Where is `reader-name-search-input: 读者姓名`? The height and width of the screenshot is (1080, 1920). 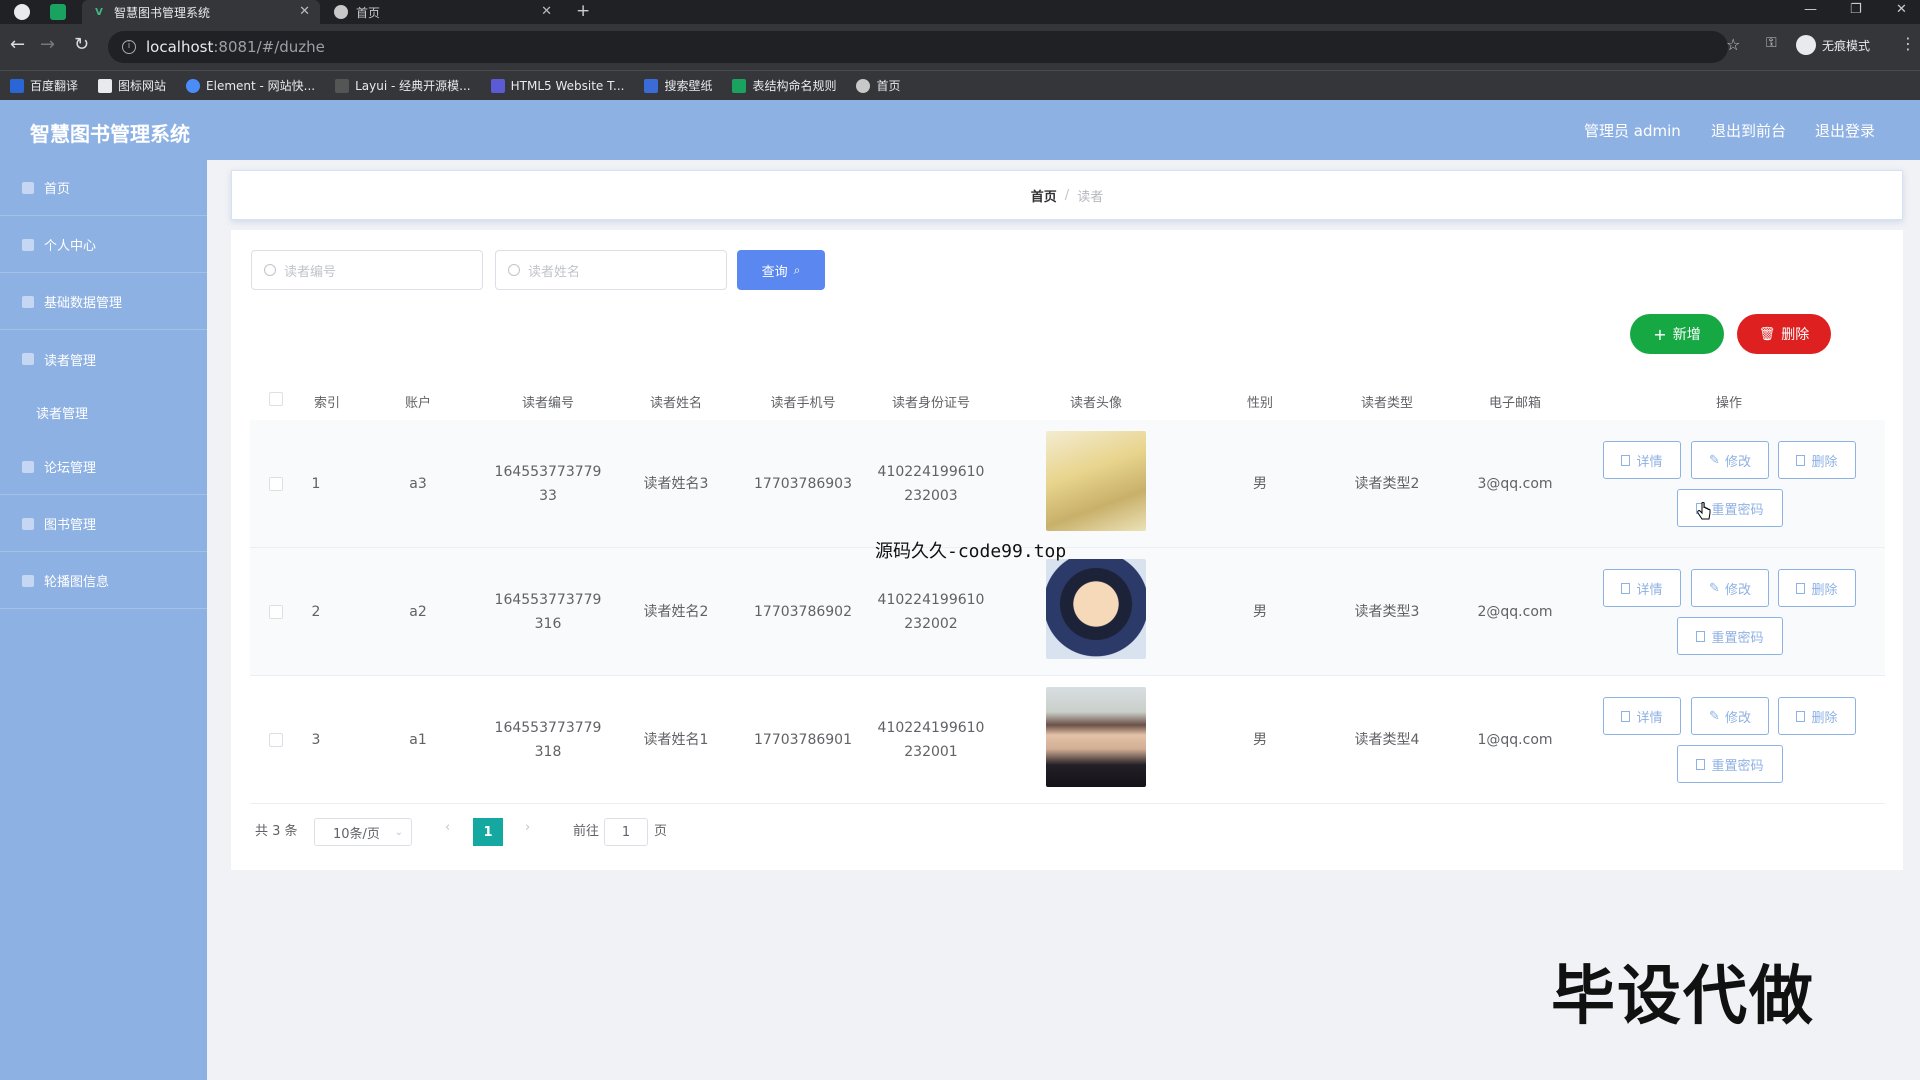 reader-name-search-input: 读者姓名 is located at coordinates (611, 270).